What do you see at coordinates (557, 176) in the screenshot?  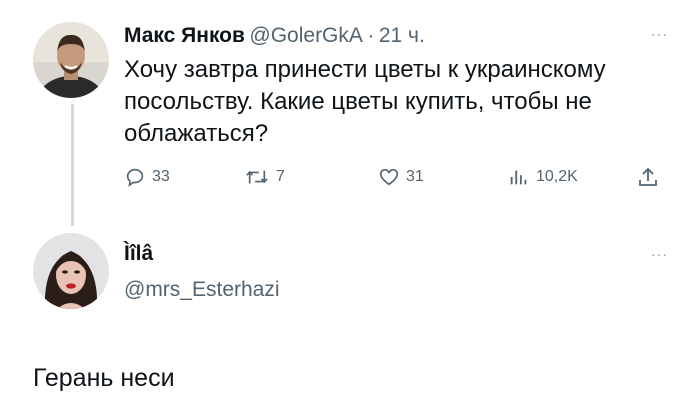 I see `views-count: 10,2K` at bounding box center [557, 176].